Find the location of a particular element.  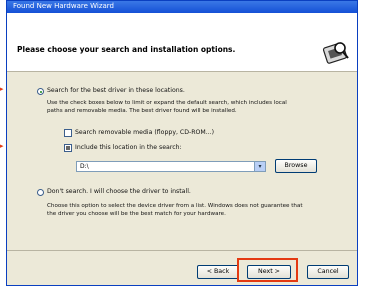

window-title: Found New Hardware Wizard is located at coordinates (63, 6).